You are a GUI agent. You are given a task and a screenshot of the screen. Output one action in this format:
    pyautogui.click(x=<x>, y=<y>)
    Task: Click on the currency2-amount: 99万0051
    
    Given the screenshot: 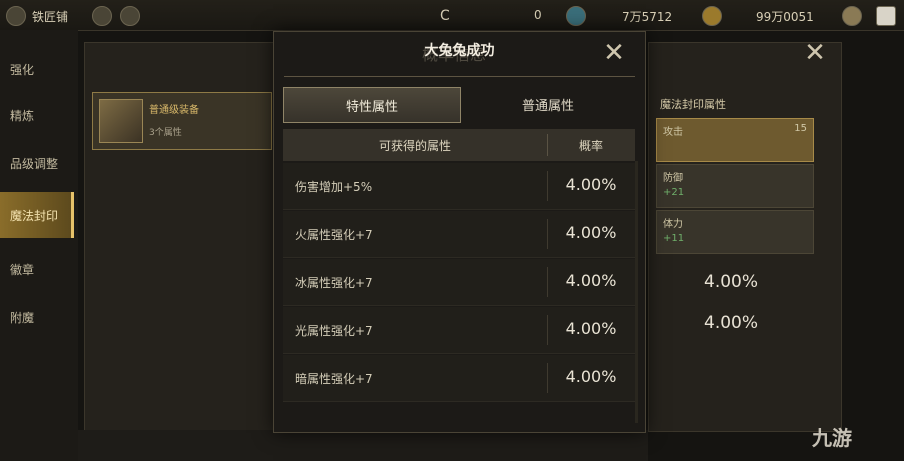 What is the action you would take?
    pyautogui.click(x=785, y=17)
    